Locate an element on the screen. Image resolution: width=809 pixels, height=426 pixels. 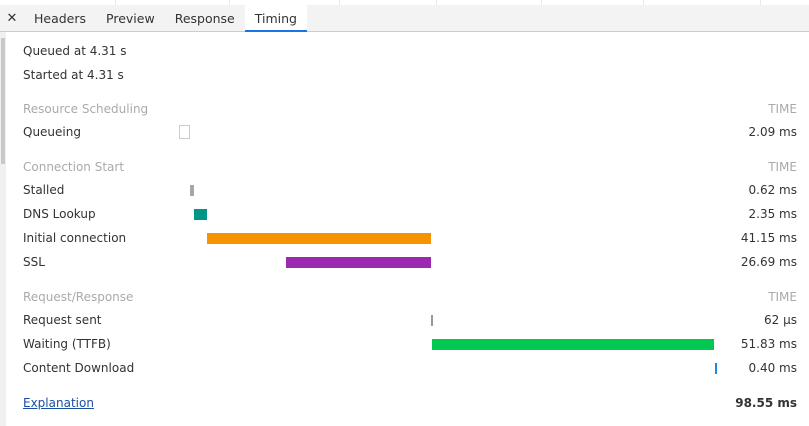
timing-row-value: 0.62 ms is located at coordinates (772, 190).